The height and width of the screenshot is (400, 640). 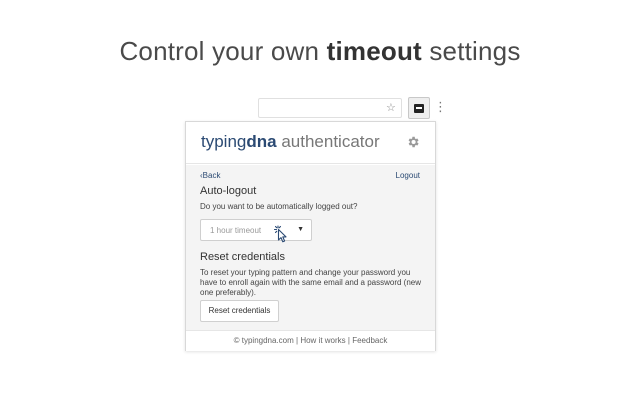 What do you see at coordinates (413, 142) in the screenshot?
I see `gear-icon` at bounding box center [413, 142].